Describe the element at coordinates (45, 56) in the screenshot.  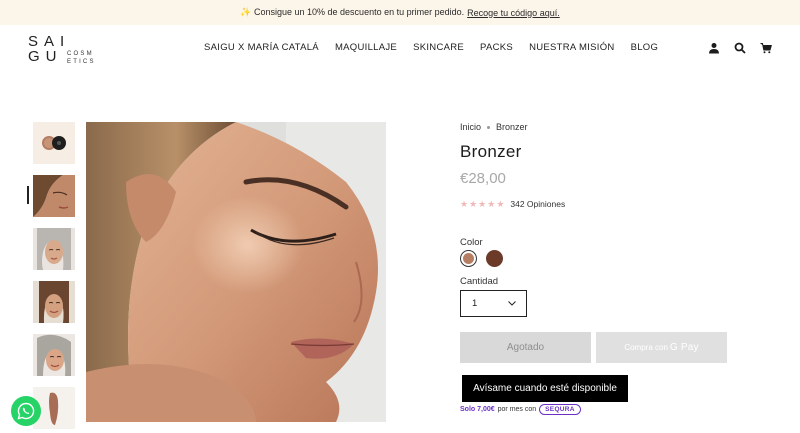
I see `logo-line-2: GU` at that location.